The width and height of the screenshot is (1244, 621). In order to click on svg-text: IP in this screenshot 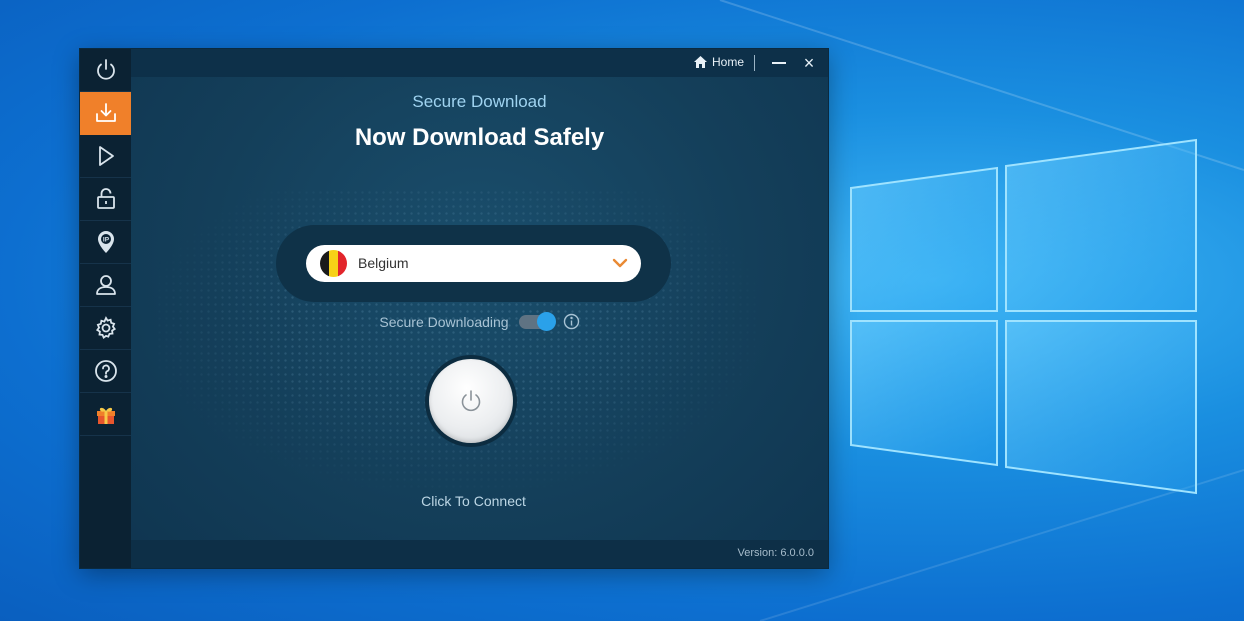, I will do `click(105, 240)`.